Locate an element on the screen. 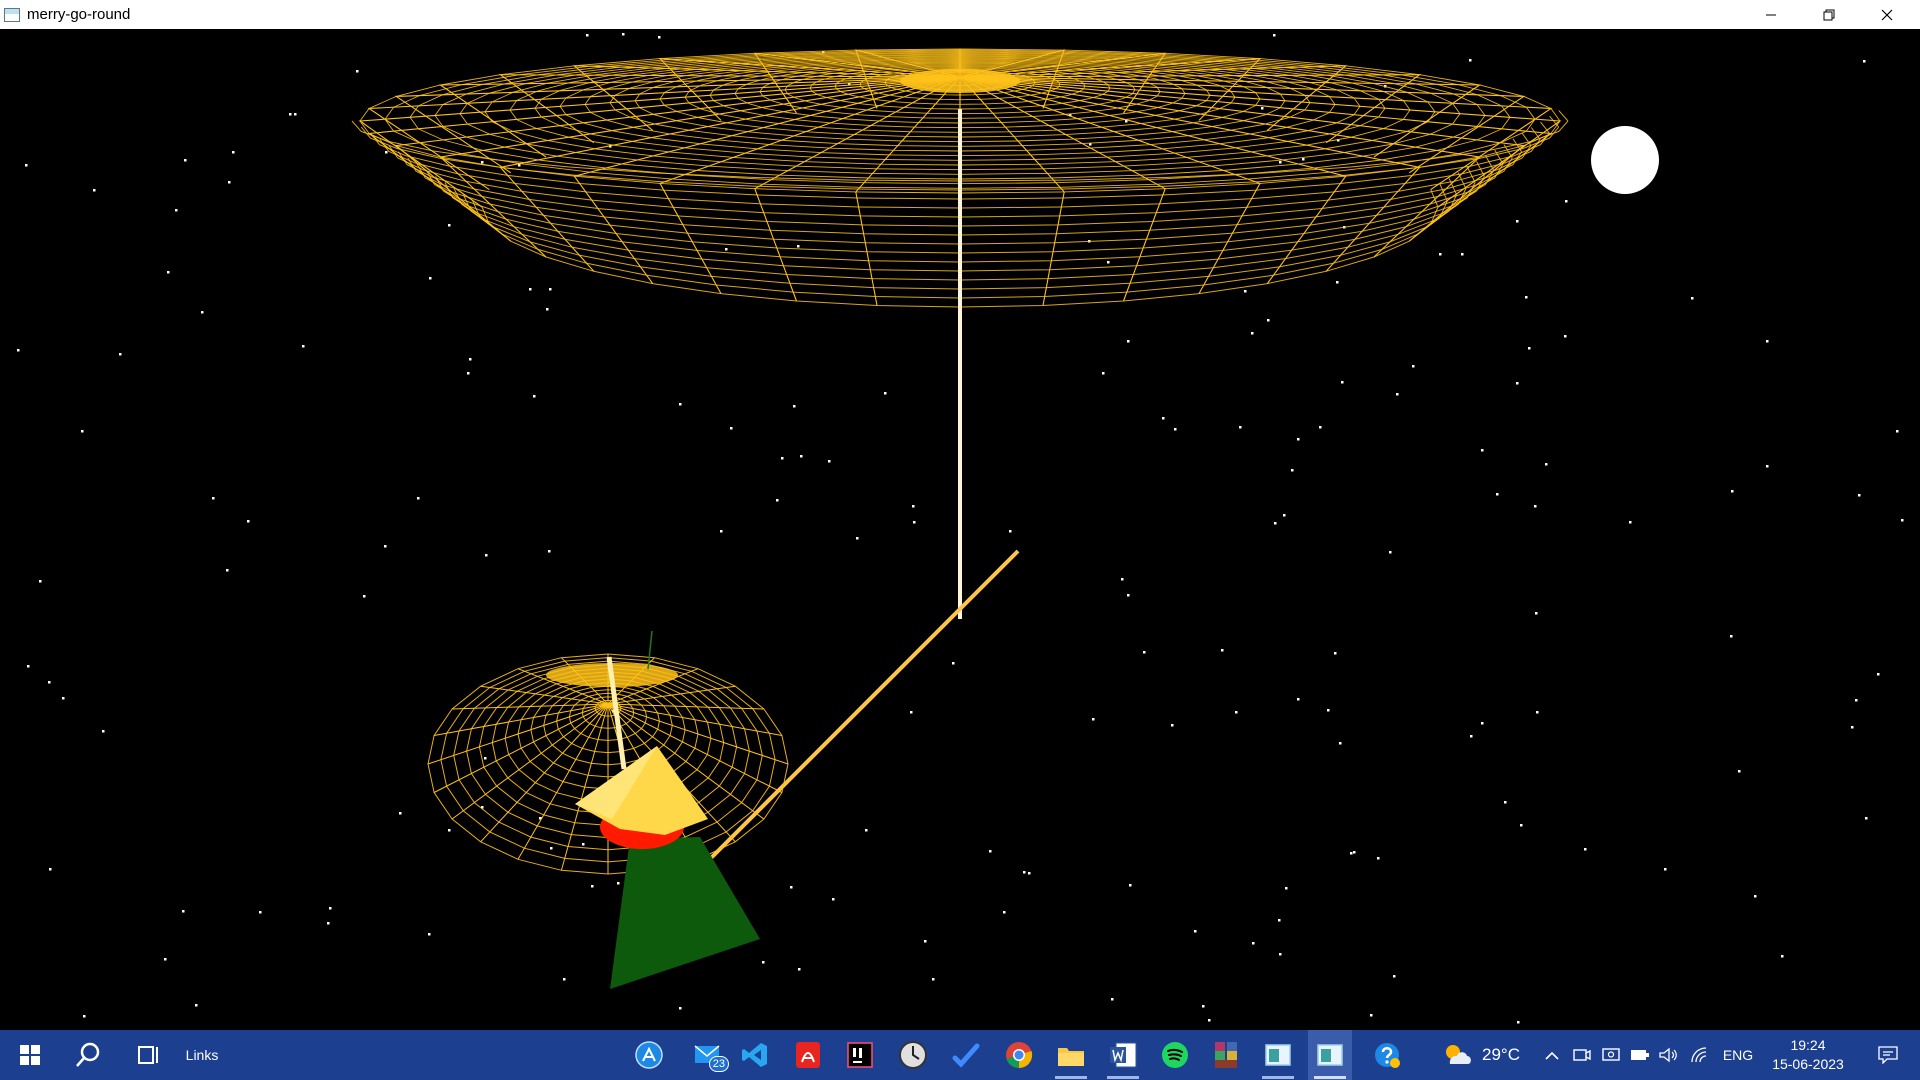 The image size is (1920, 1080). minimize-button is located at coordinates (1771, 14).